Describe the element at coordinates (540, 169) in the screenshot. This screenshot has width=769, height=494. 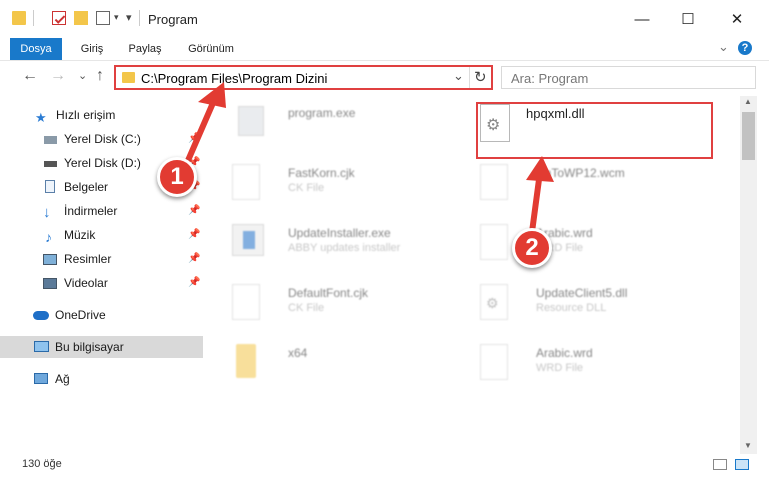
I see `arrow-2-head` at that location.